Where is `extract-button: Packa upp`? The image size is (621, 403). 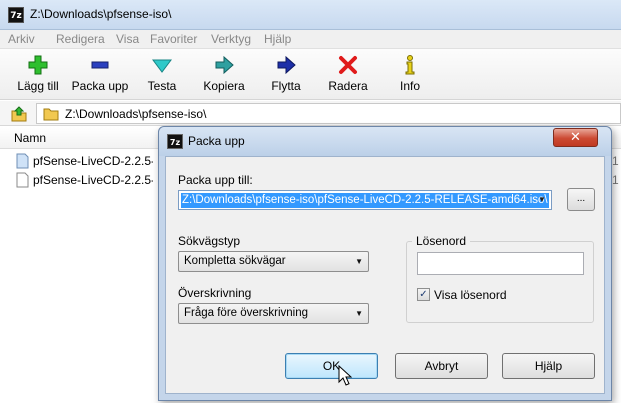
extract-button: Packa upp is located at coordinates (100, 75).